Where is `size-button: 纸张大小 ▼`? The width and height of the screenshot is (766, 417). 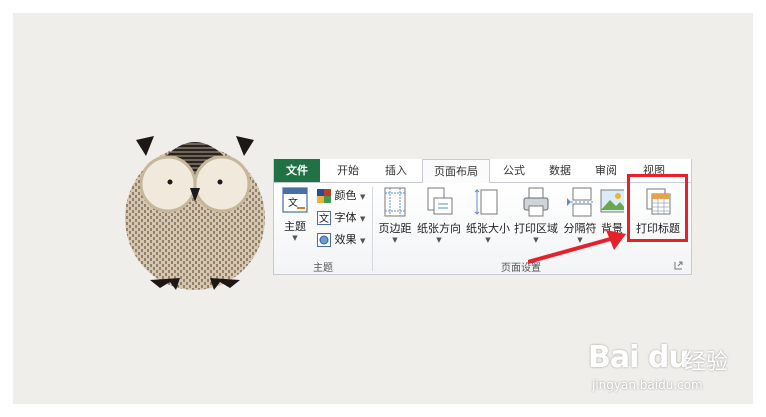 size-button: 纸张大小 ▼ is located at coordinates (488, 221).